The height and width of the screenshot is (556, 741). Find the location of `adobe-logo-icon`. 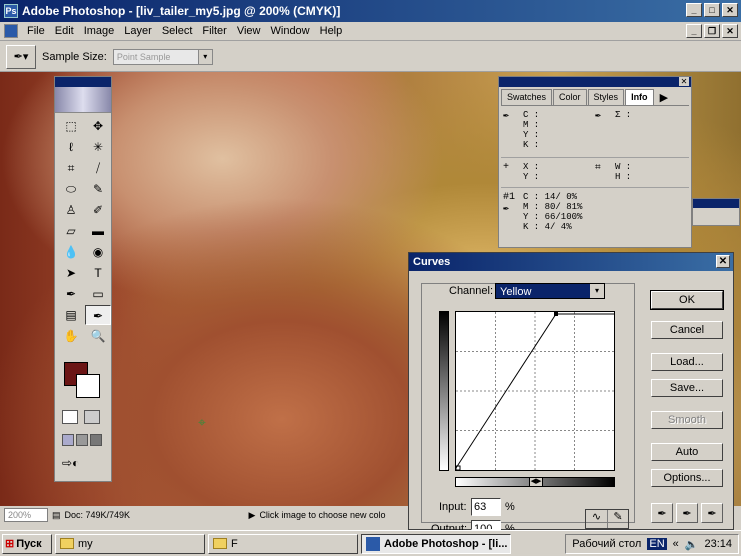

adobe-logo-icon is located at coordinates (83, 100).